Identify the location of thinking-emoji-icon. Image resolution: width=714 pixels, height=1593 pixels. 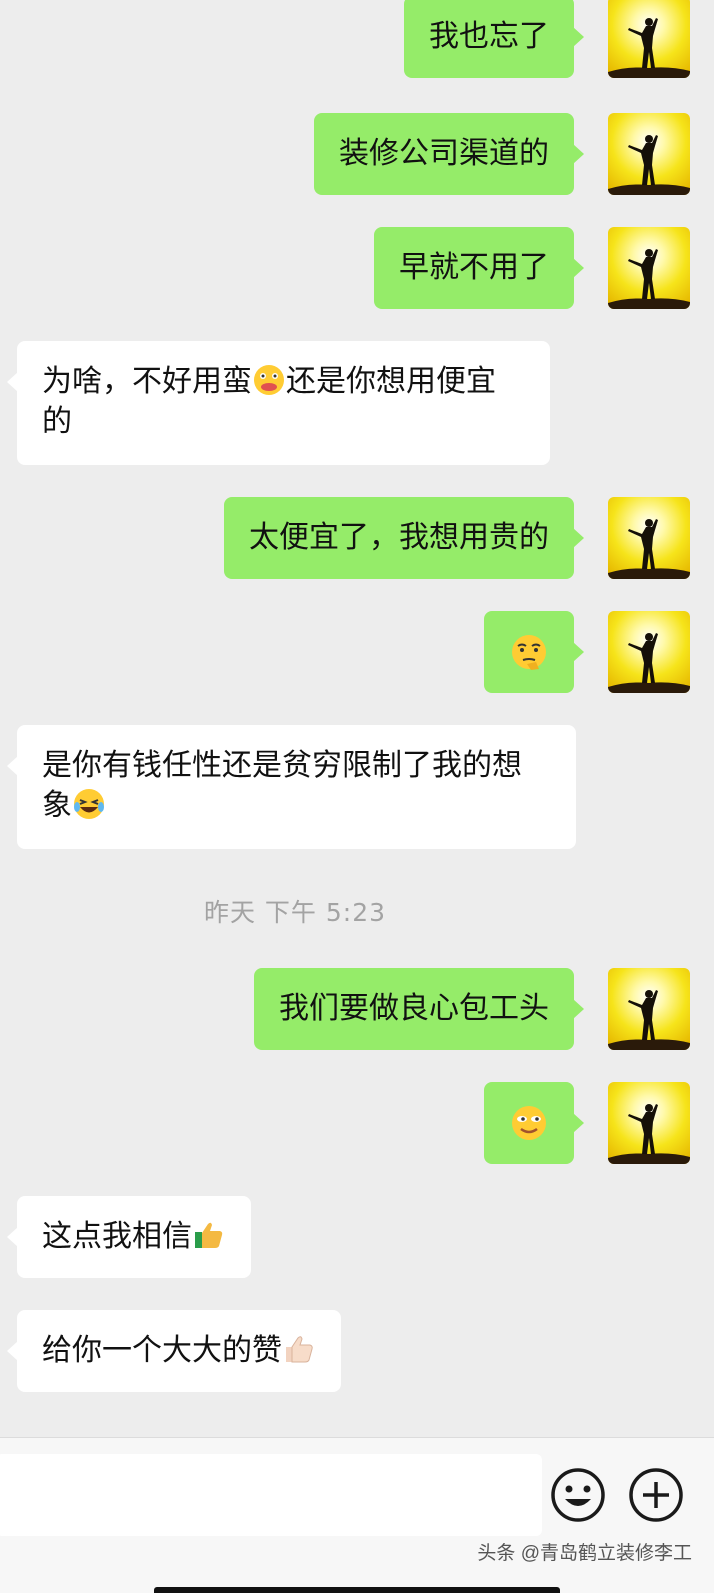
(529, 652).